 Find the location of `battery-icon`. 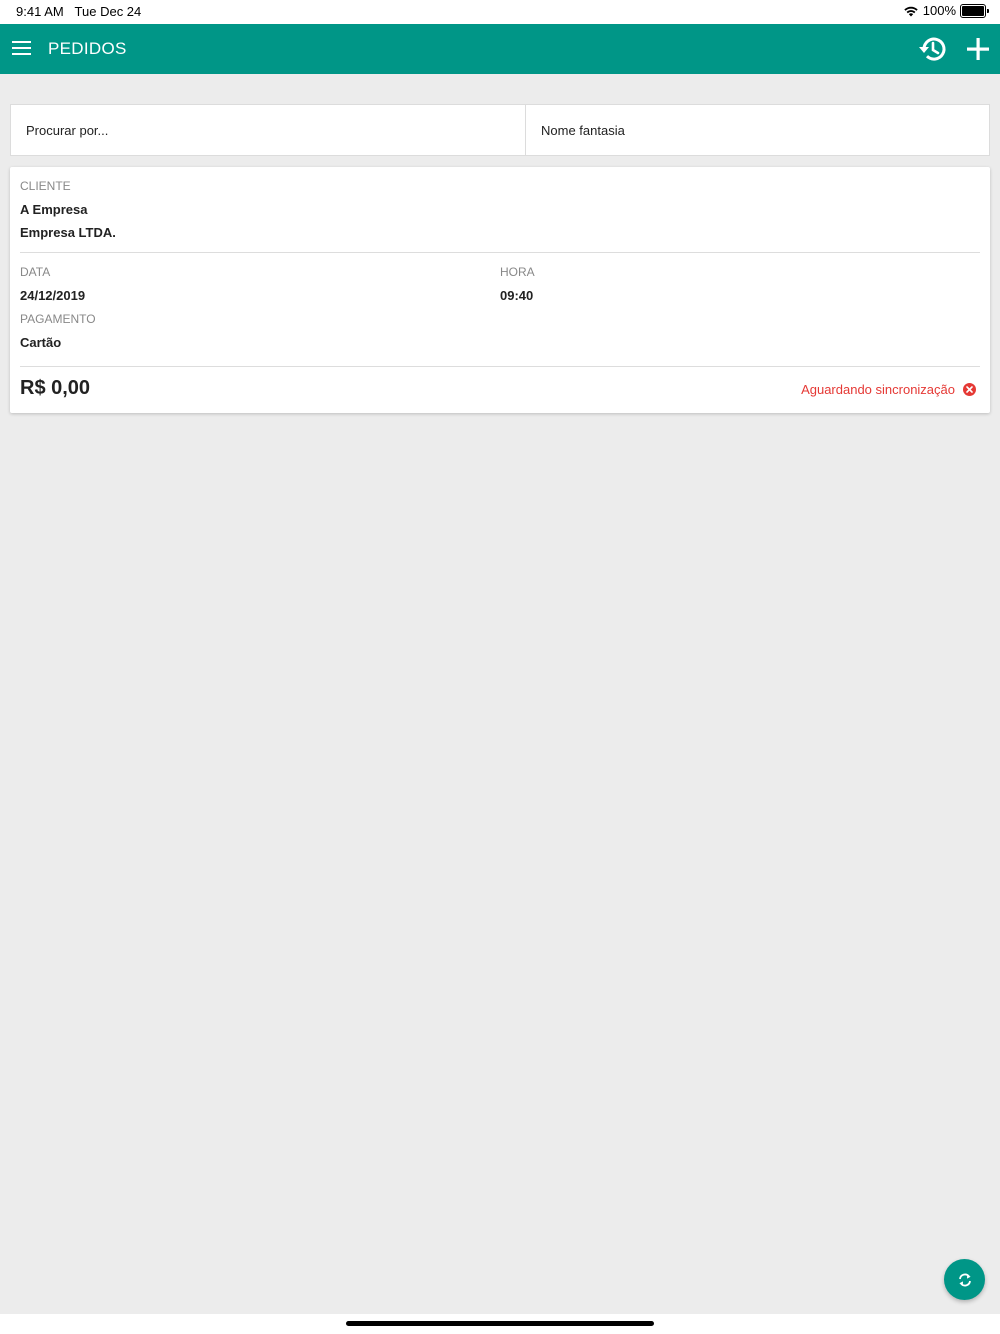

battery-icon is located at coordinates (974, 10).